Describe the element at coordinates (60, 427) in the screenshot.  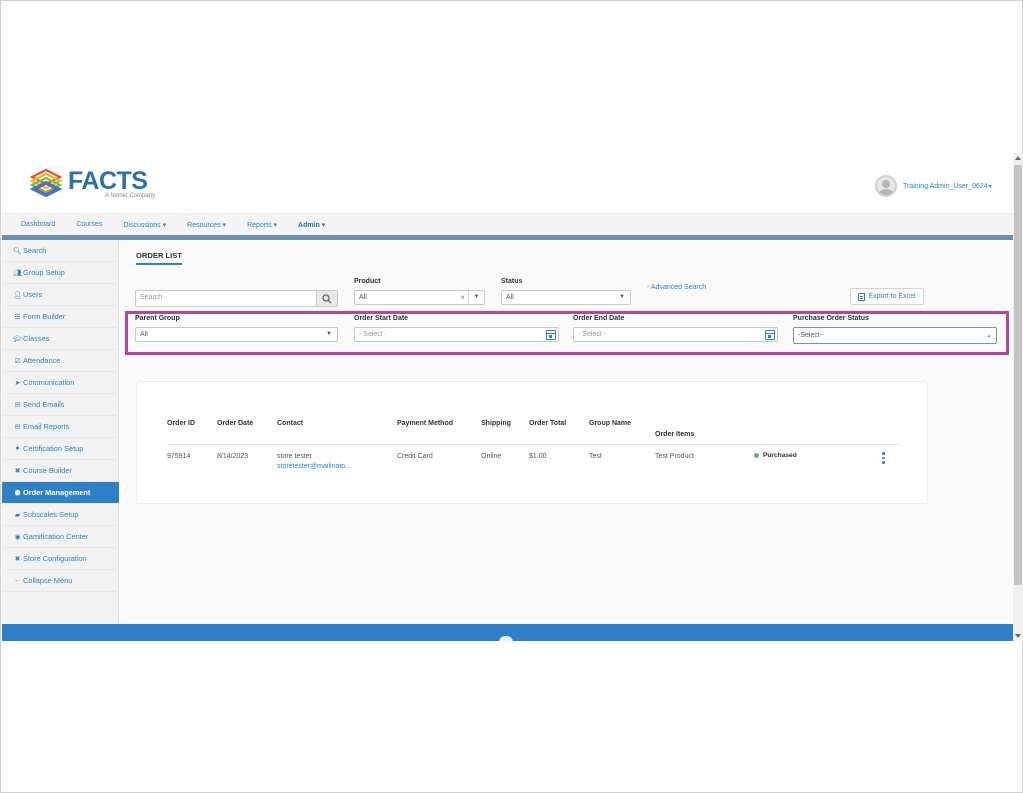
I see `sidebar-item-email-reports: ✉ Email Reports` at that location.